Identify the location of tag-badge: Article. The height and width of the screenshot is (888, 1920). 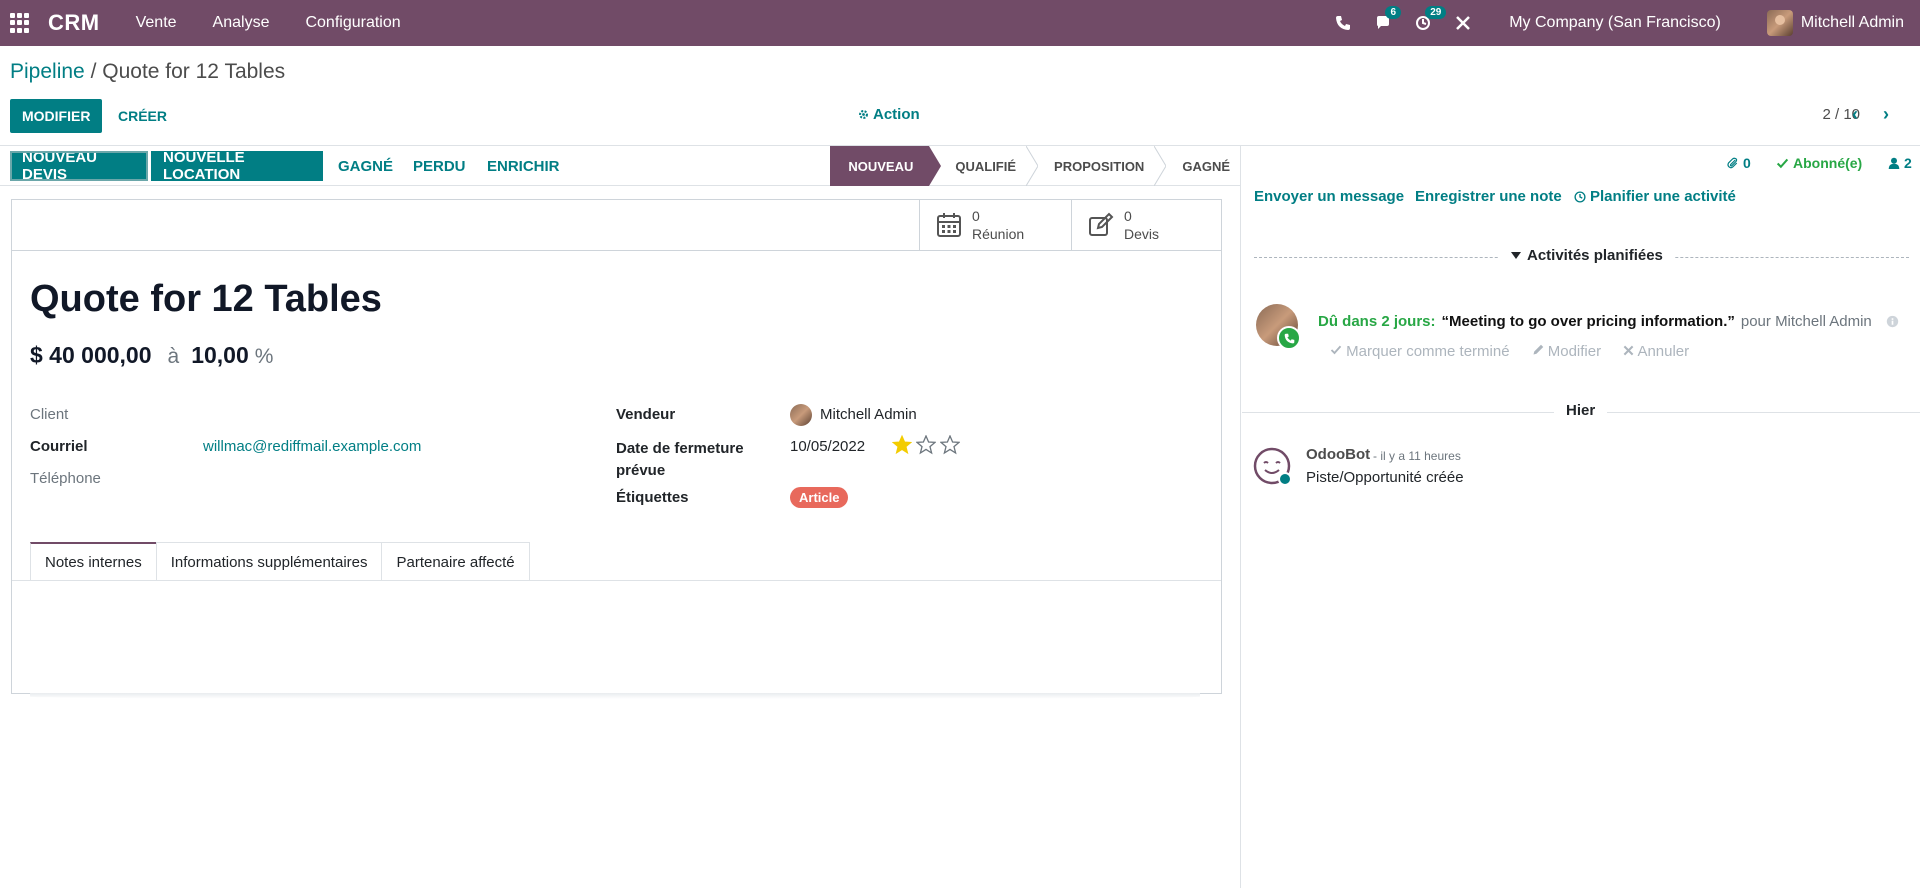
(819, 497).